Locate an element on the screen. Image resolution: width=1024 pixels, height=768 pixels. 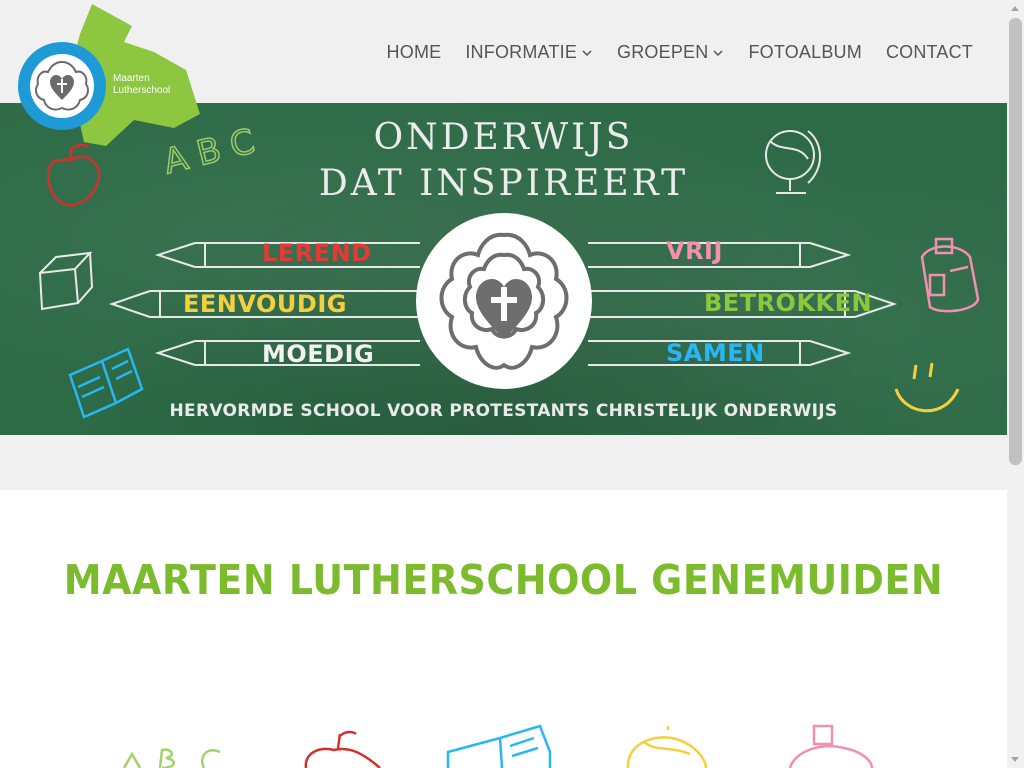
nav-informatie: INFORMATIE is located at coordinates (529, 52).